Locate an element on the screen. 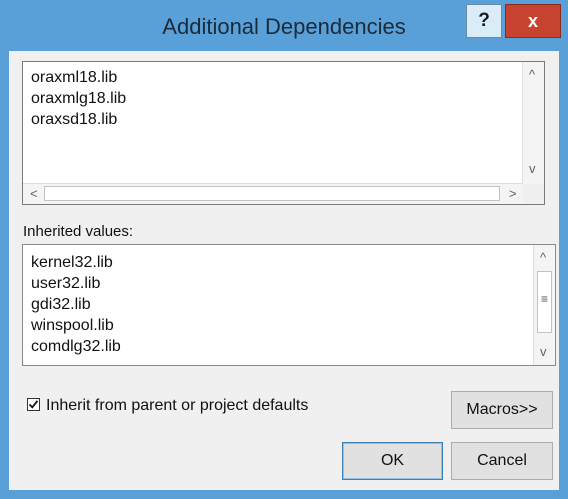 This screenshot has width=568, height=499. vertical-scroll-thumb: ≡ is located at coordinates (544, 302).